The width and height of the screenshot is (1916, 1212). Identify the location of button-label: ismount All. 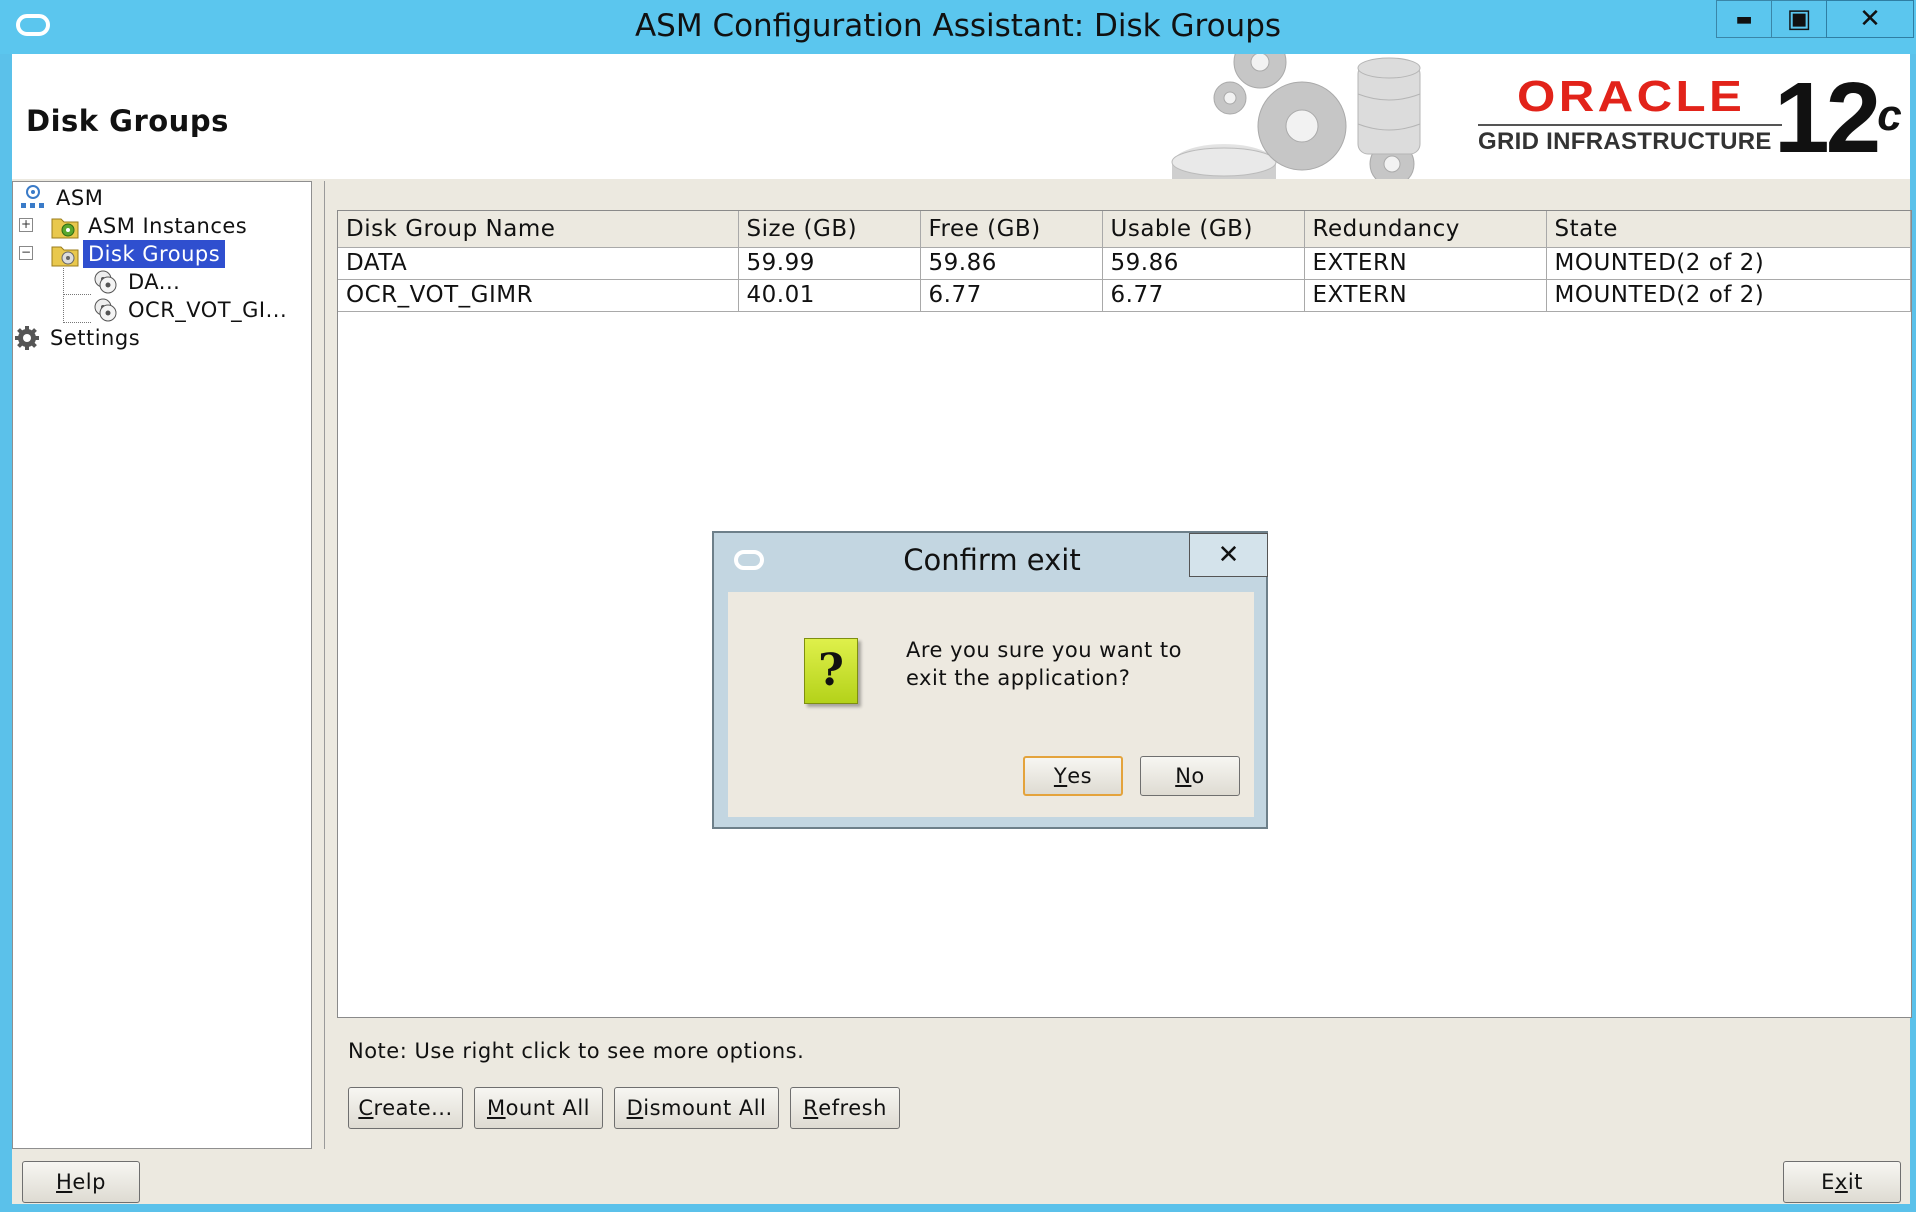
(705, 1108).